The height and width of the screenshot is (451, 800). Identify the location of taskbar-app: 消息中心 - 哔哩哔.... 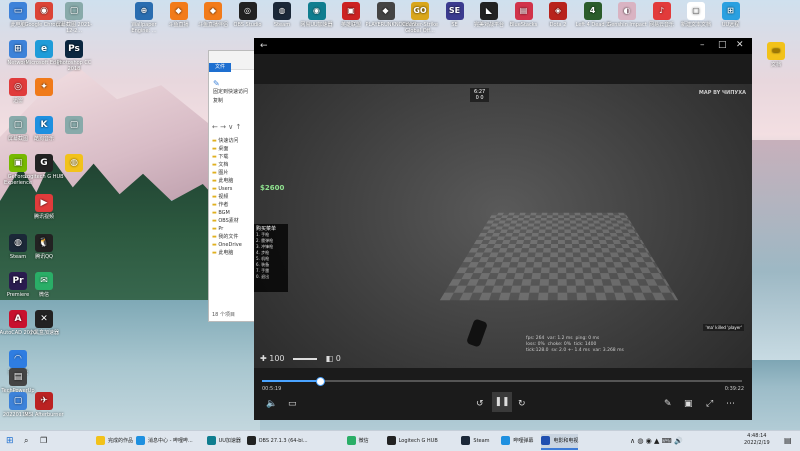
(164, 441).